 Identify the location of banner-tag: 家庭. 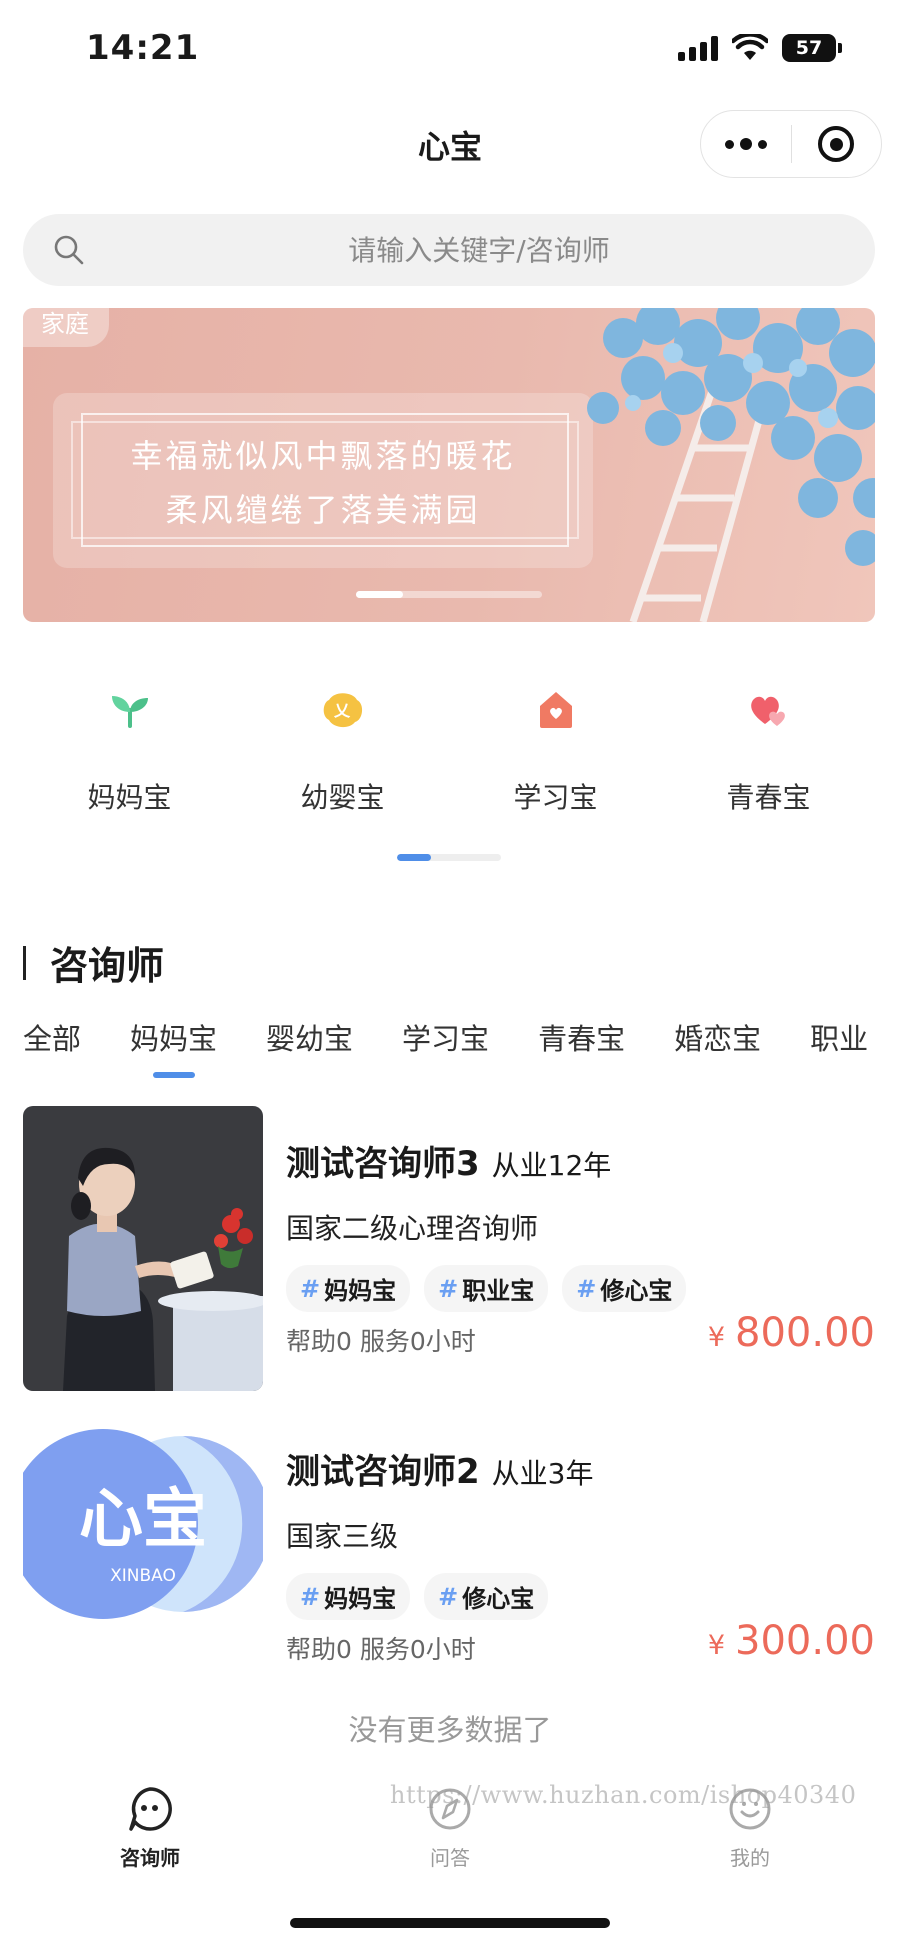
(66, 327).